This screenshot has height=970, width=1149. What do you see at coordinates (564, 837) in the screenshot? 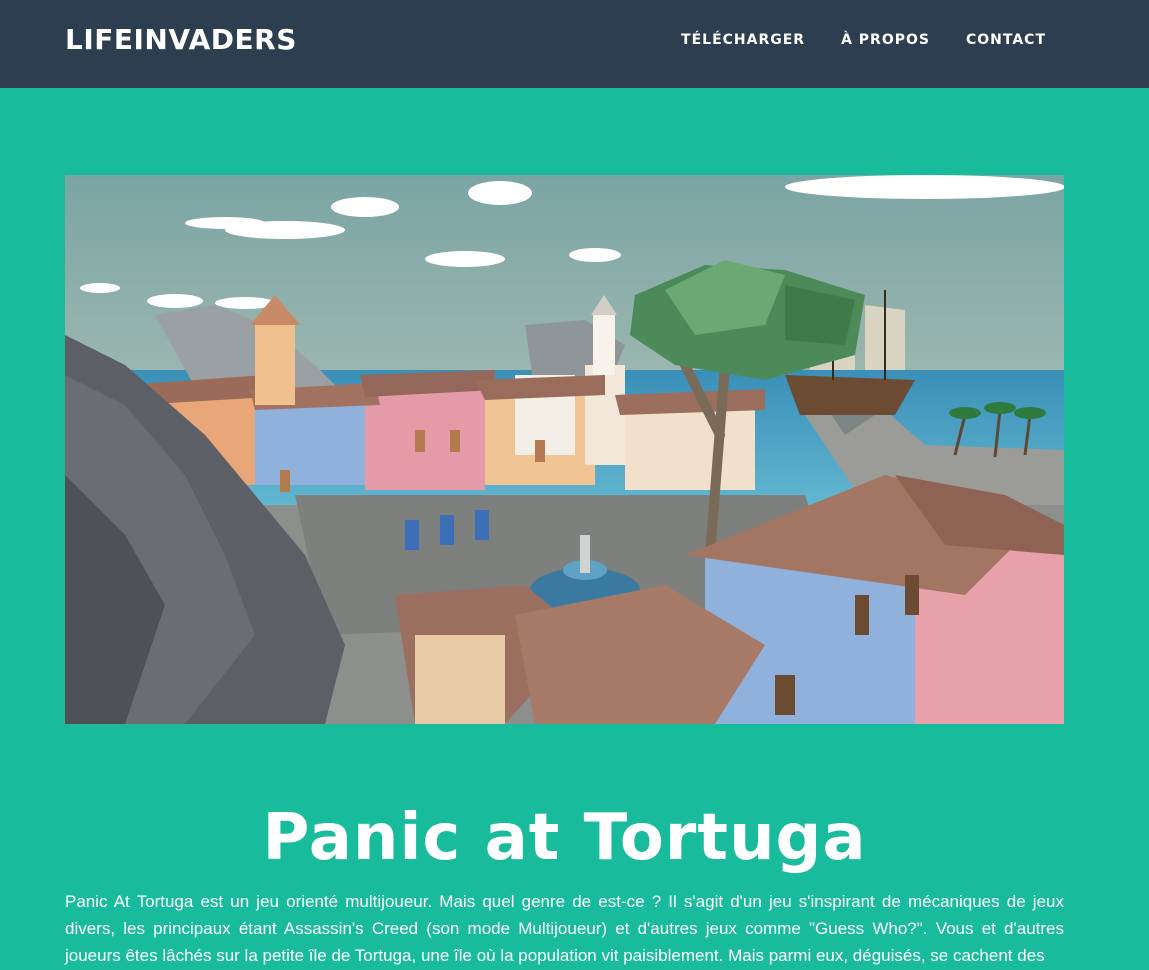
I see `page-title: Panic at Tortuga` at bounding box center [564, 837].